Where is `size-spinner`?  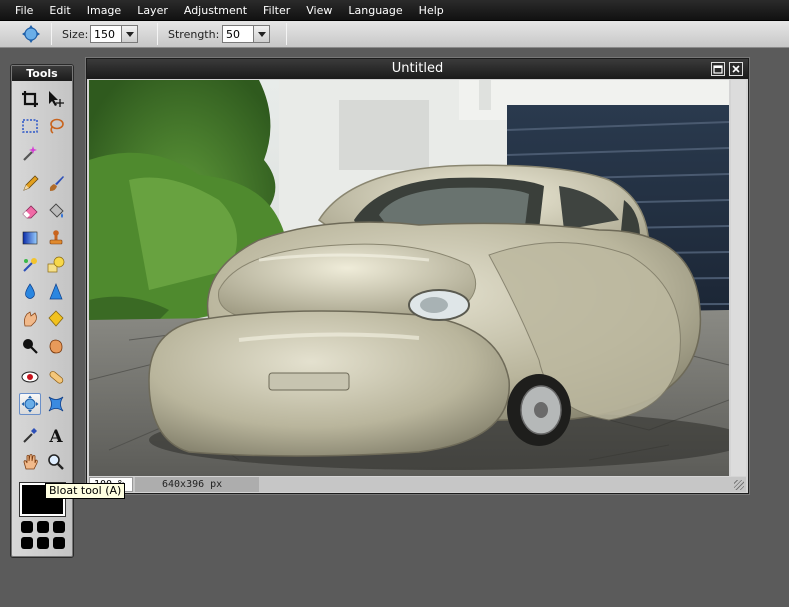
size-spinner is located at coordinates (114, 34).